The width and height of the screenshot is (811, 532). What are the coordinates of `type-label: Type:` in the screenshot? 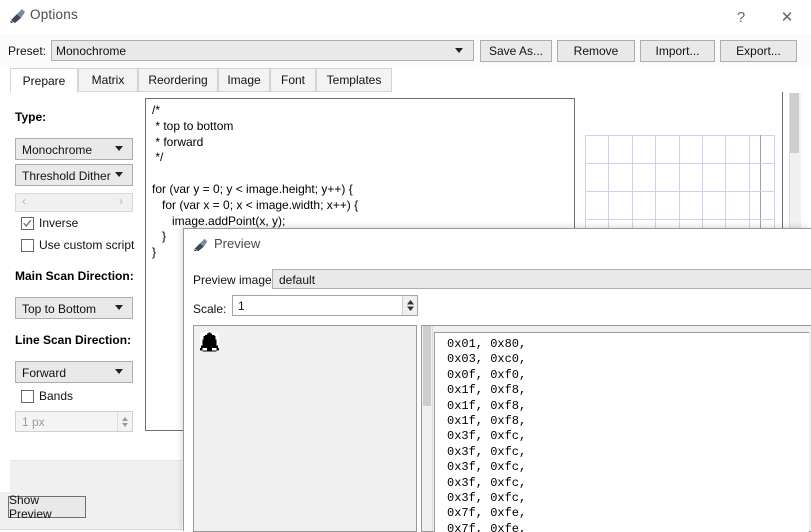 It's located at (31, 117).